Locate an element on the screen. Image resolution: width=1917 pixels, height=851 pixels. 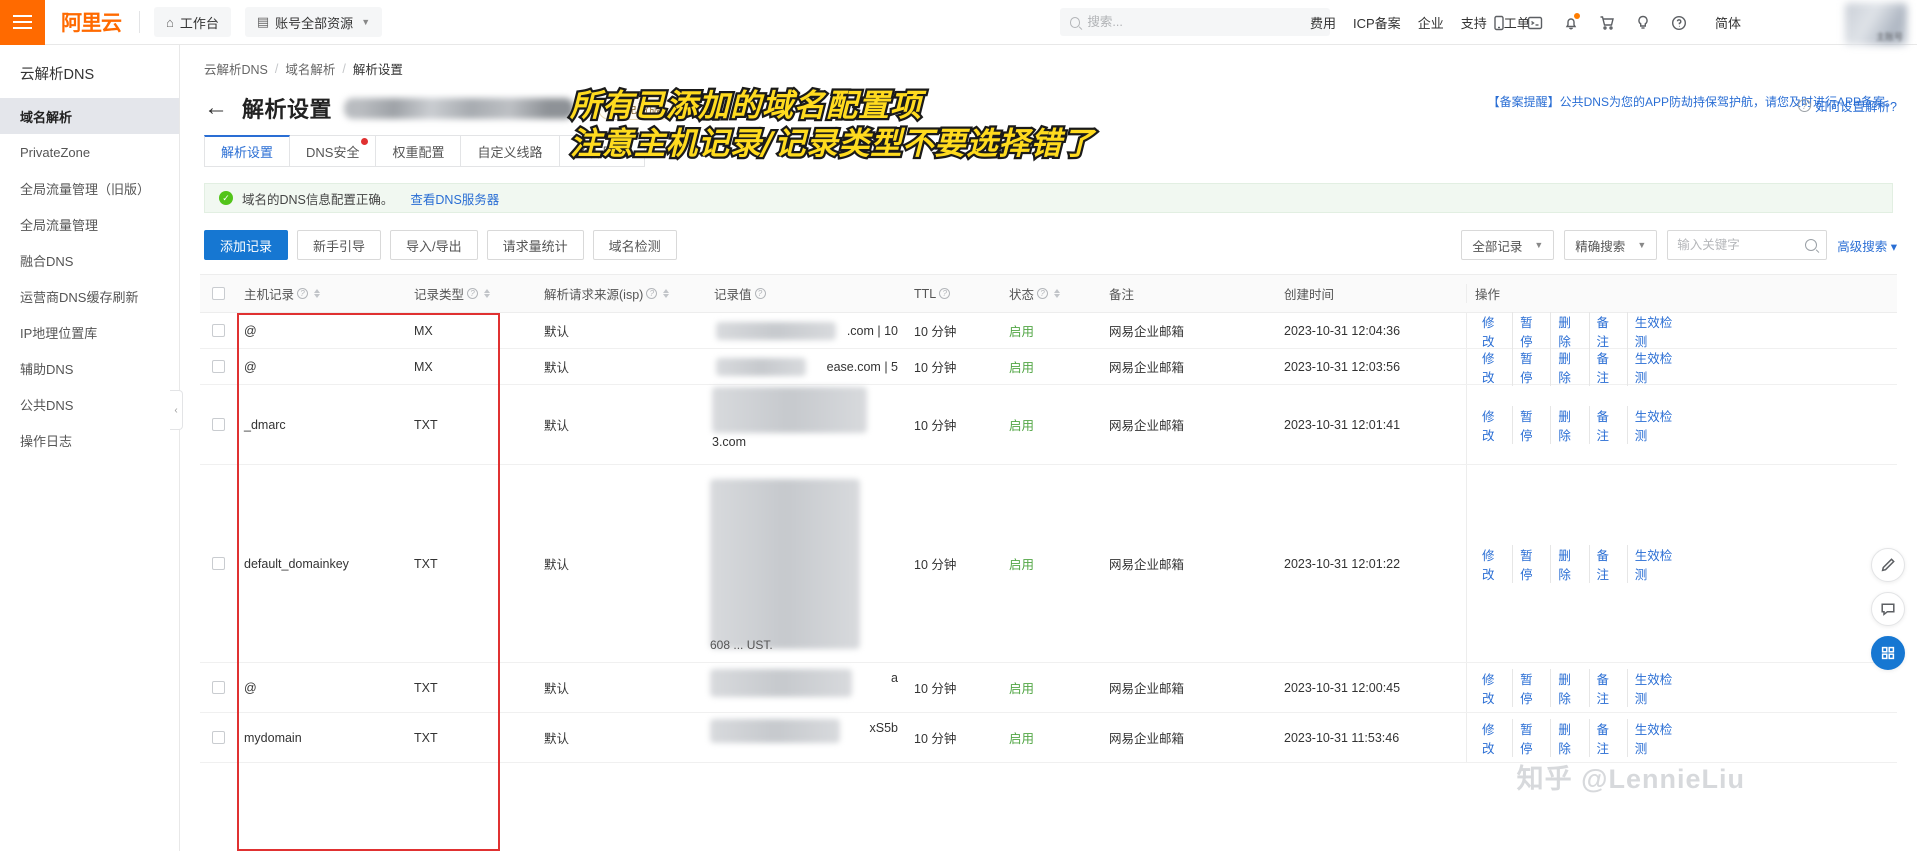
add-record-button: 添加记录 is located at coordinates (246, 245).